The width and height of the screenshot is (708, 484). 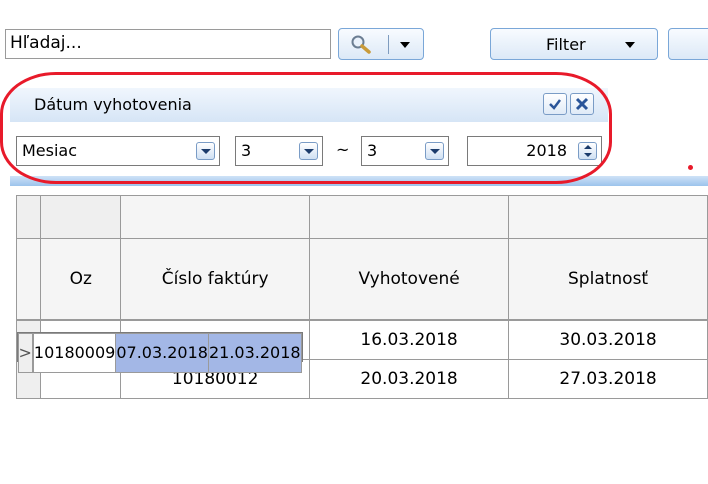 What do you see at coordinates (215, 279) in the screenshot?
I see `column-header-invoice-number: Číslo faktúry` at bounding box center [215, 279].